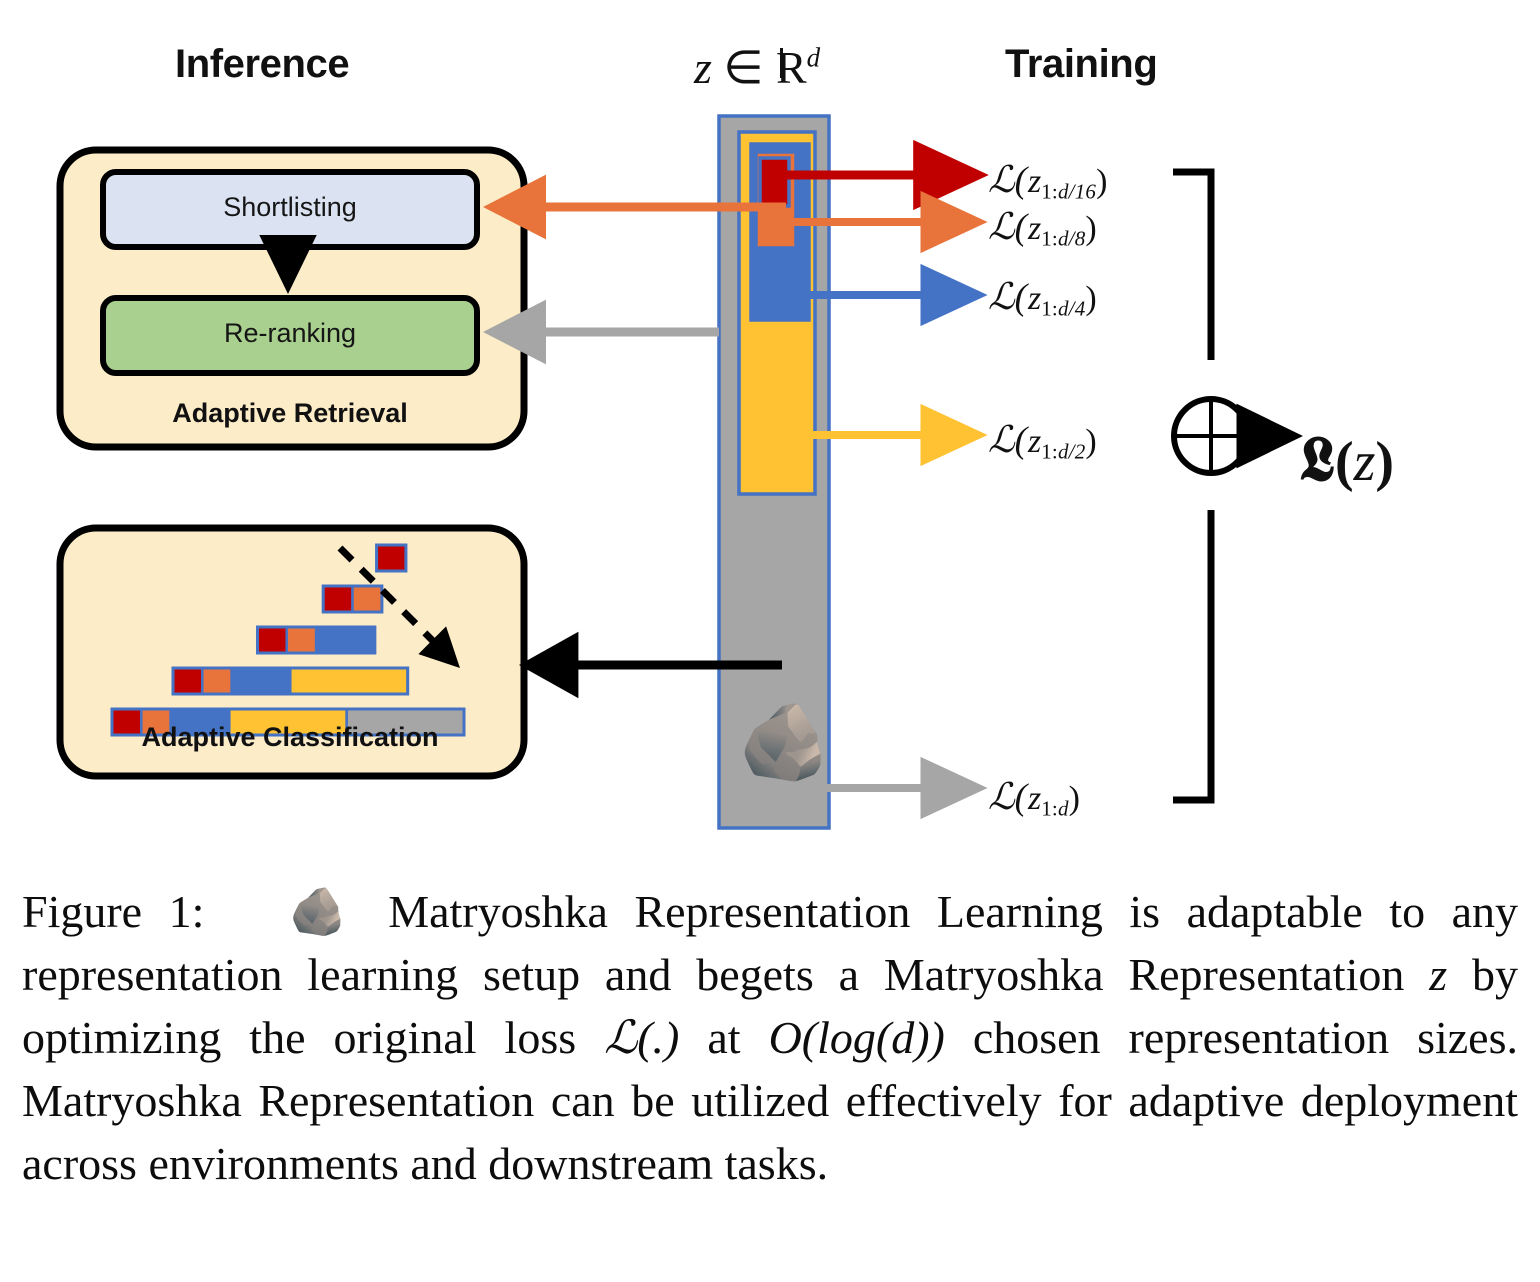 The height and width of the screenshot is (1282, 1540). Describe the element at coordinates (1042, 229) in the screenshot. I see `loss-label-d8: ℒ(z1:d/8)` at that location.